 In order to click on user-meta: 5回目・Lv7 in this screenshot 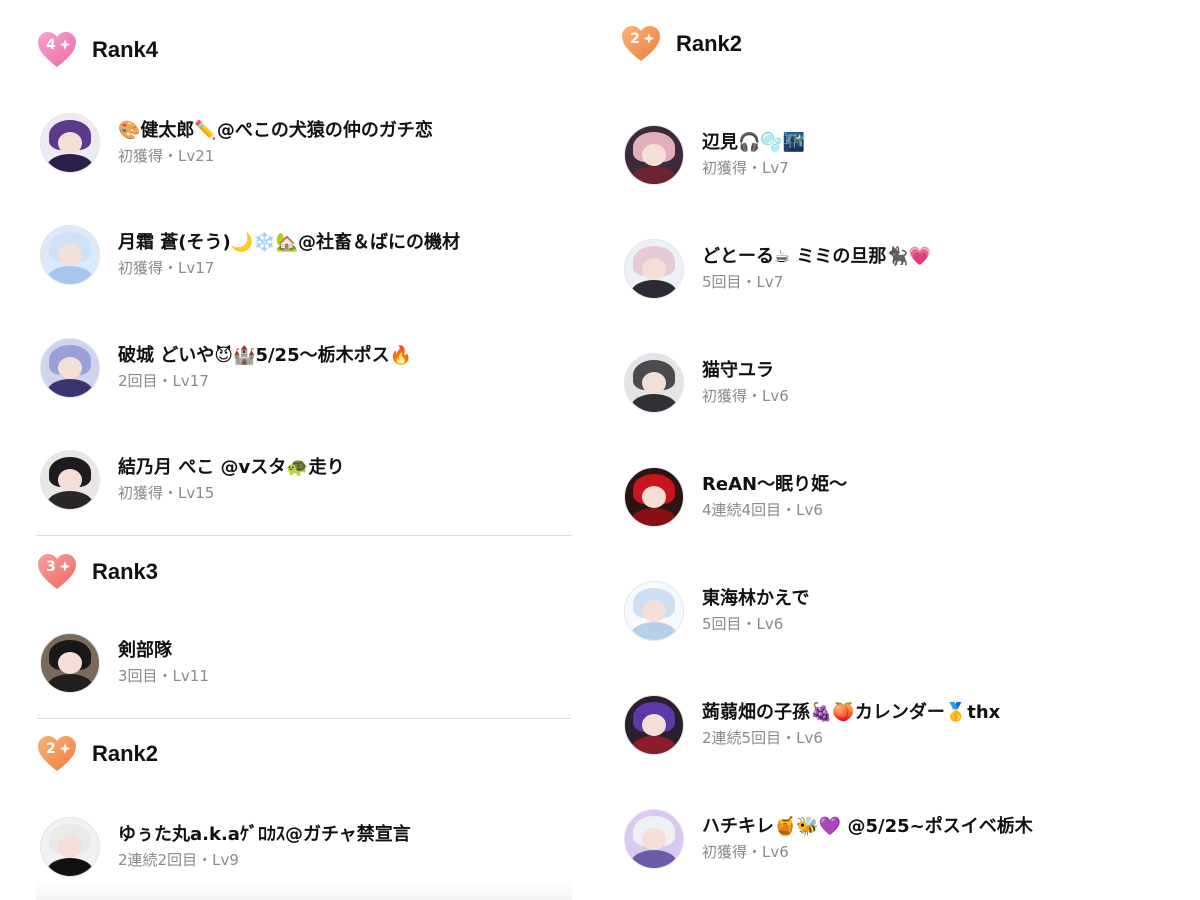, I will do `click(743, 282)`.